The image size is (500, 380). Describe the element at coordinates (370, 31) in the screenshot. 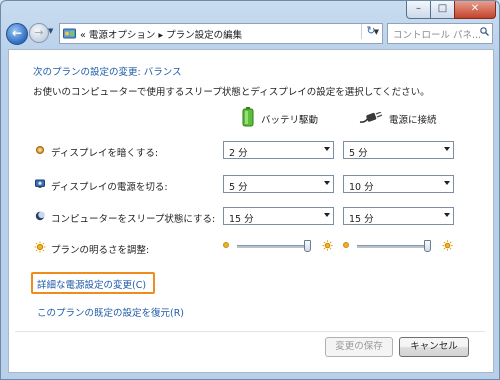

I see `refresh-icon: ↻` at that location.